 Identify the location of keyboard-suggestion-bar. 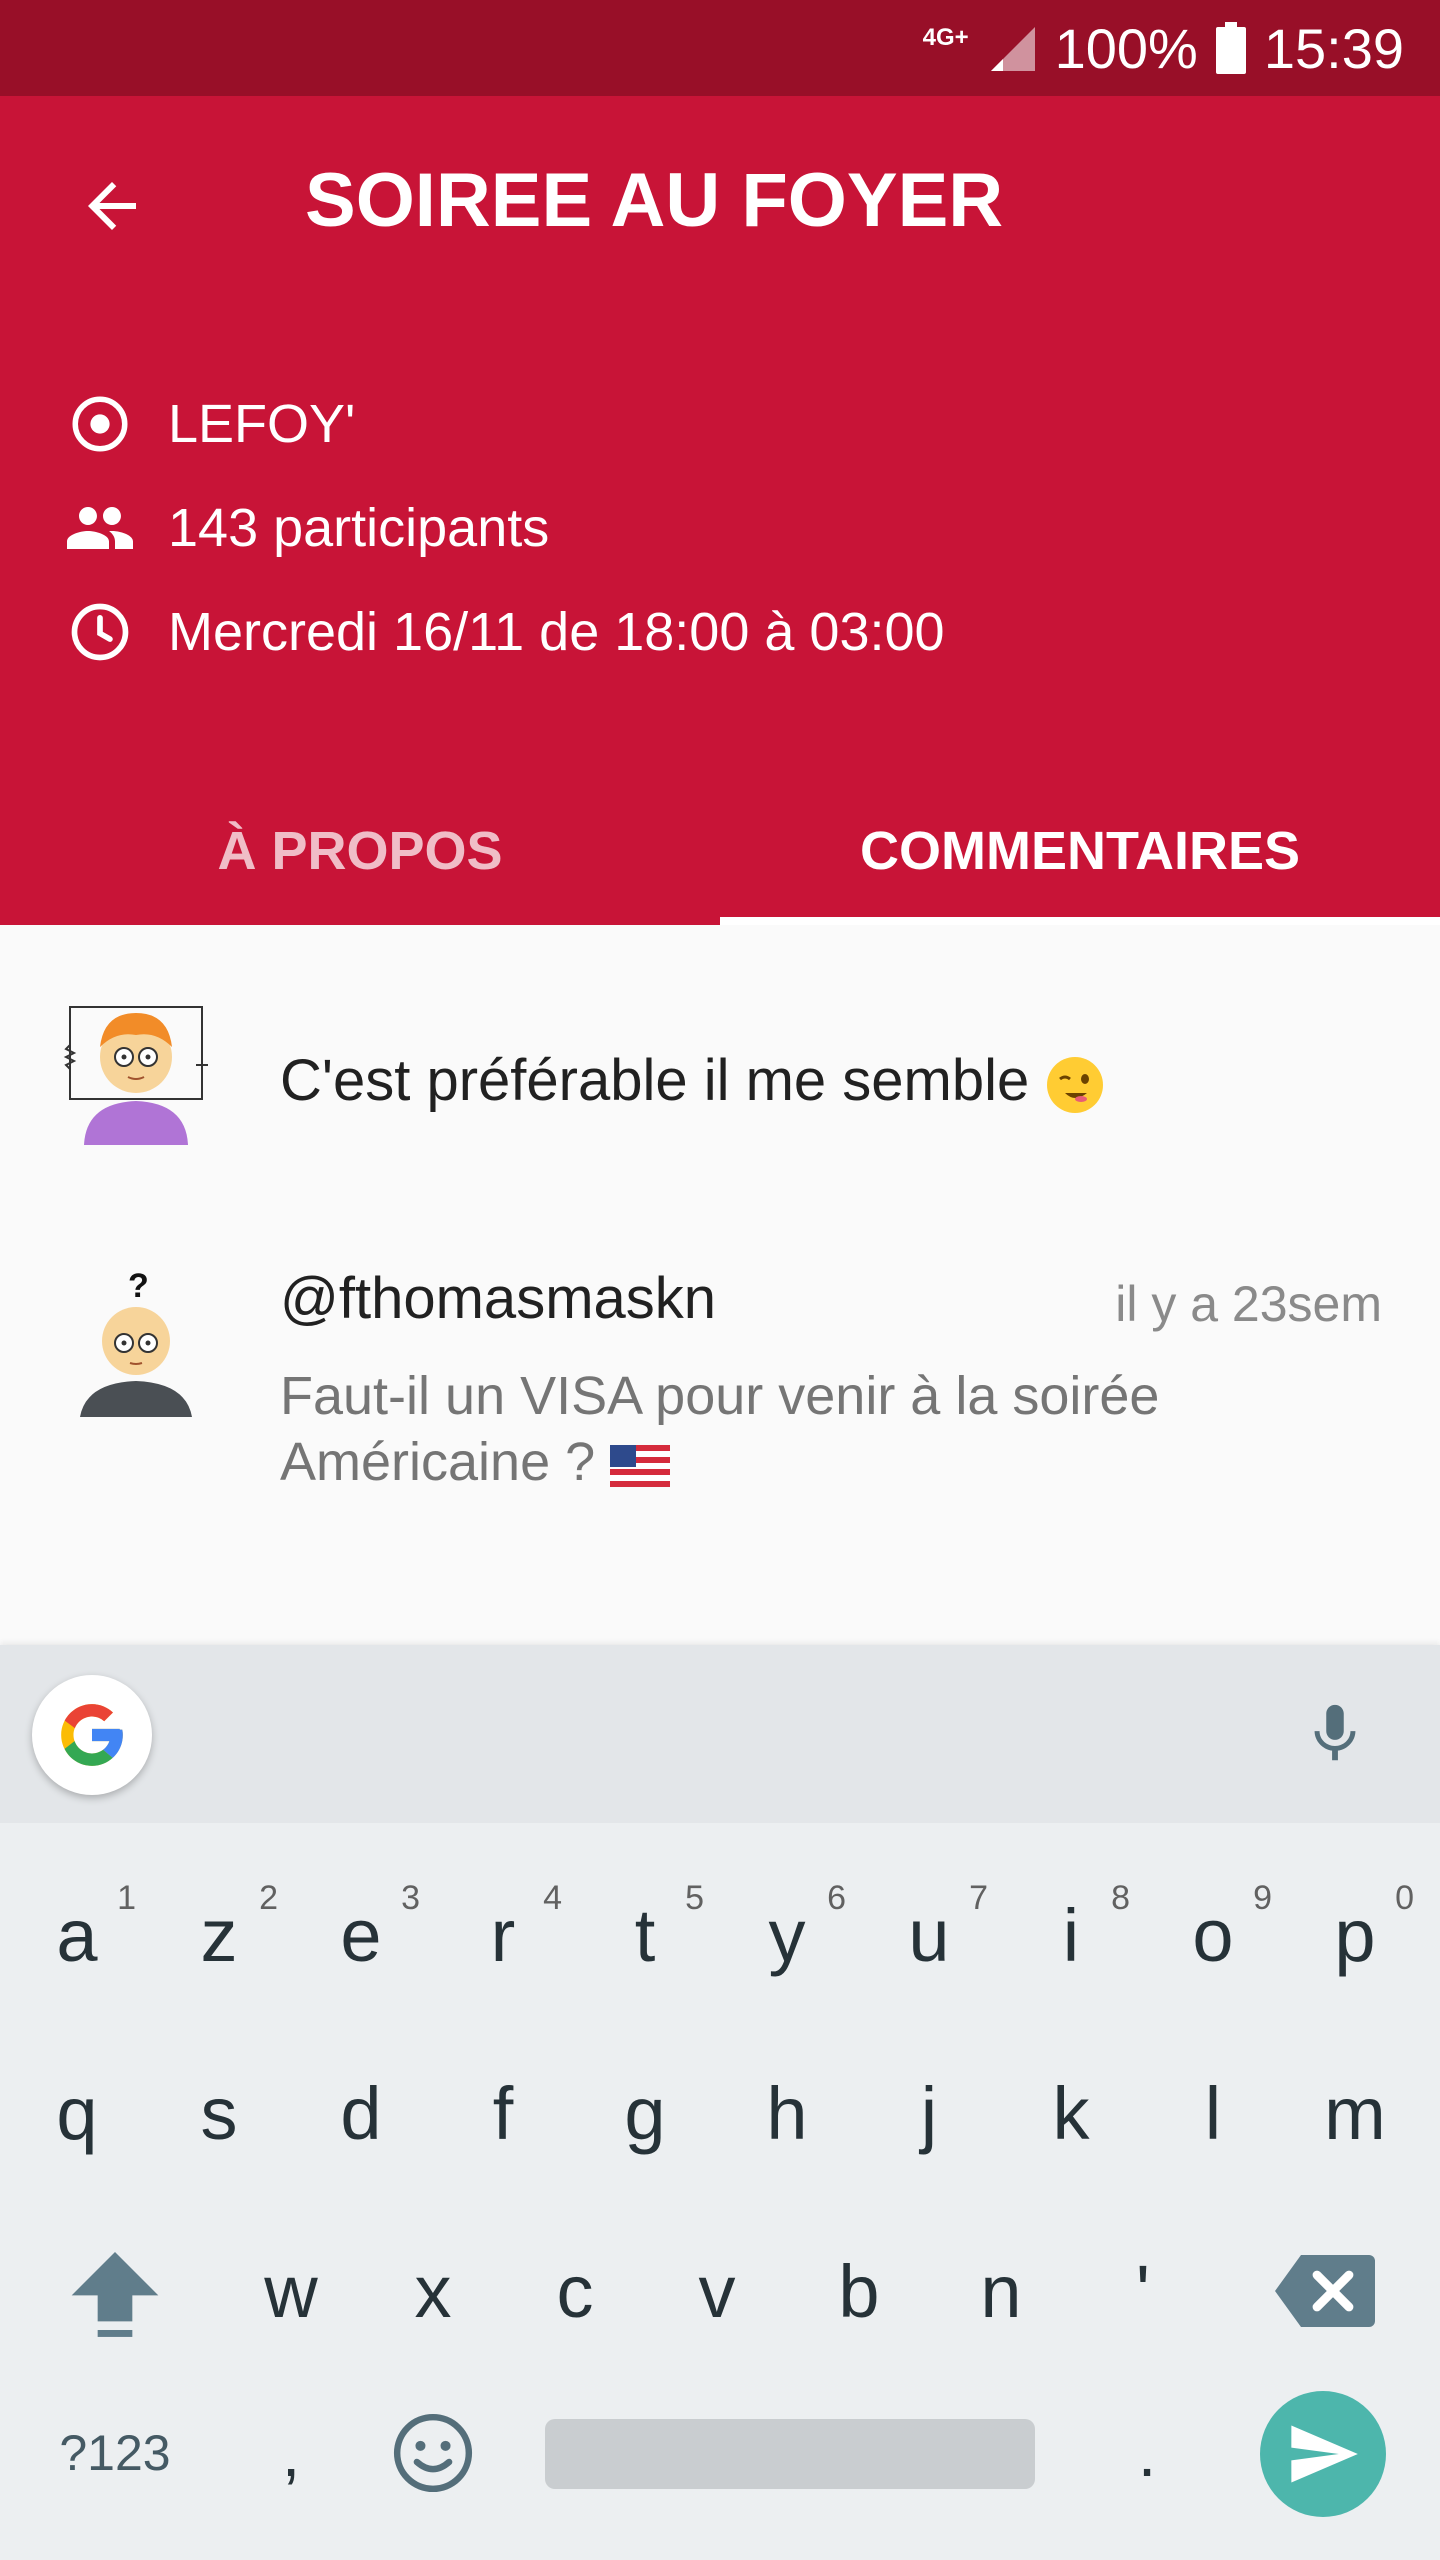
(720, 1734).